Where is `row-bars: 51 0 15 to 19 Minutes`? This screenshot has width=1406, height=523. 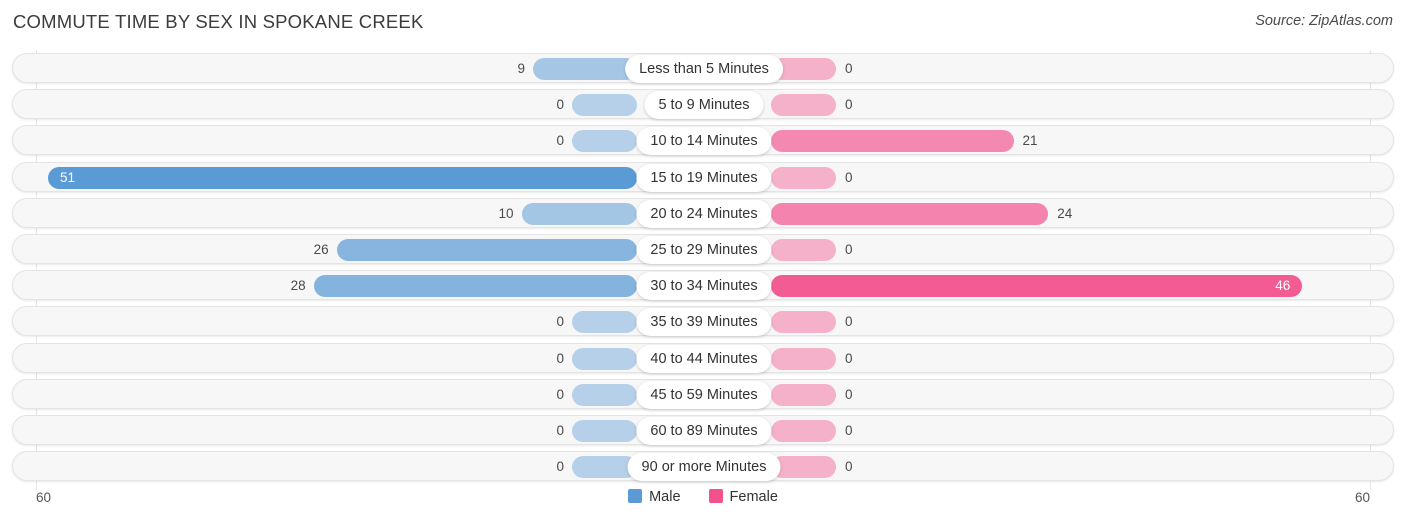
row-bars: 51 0 15 to 19 Minutes is located at coordinates (703, 178).